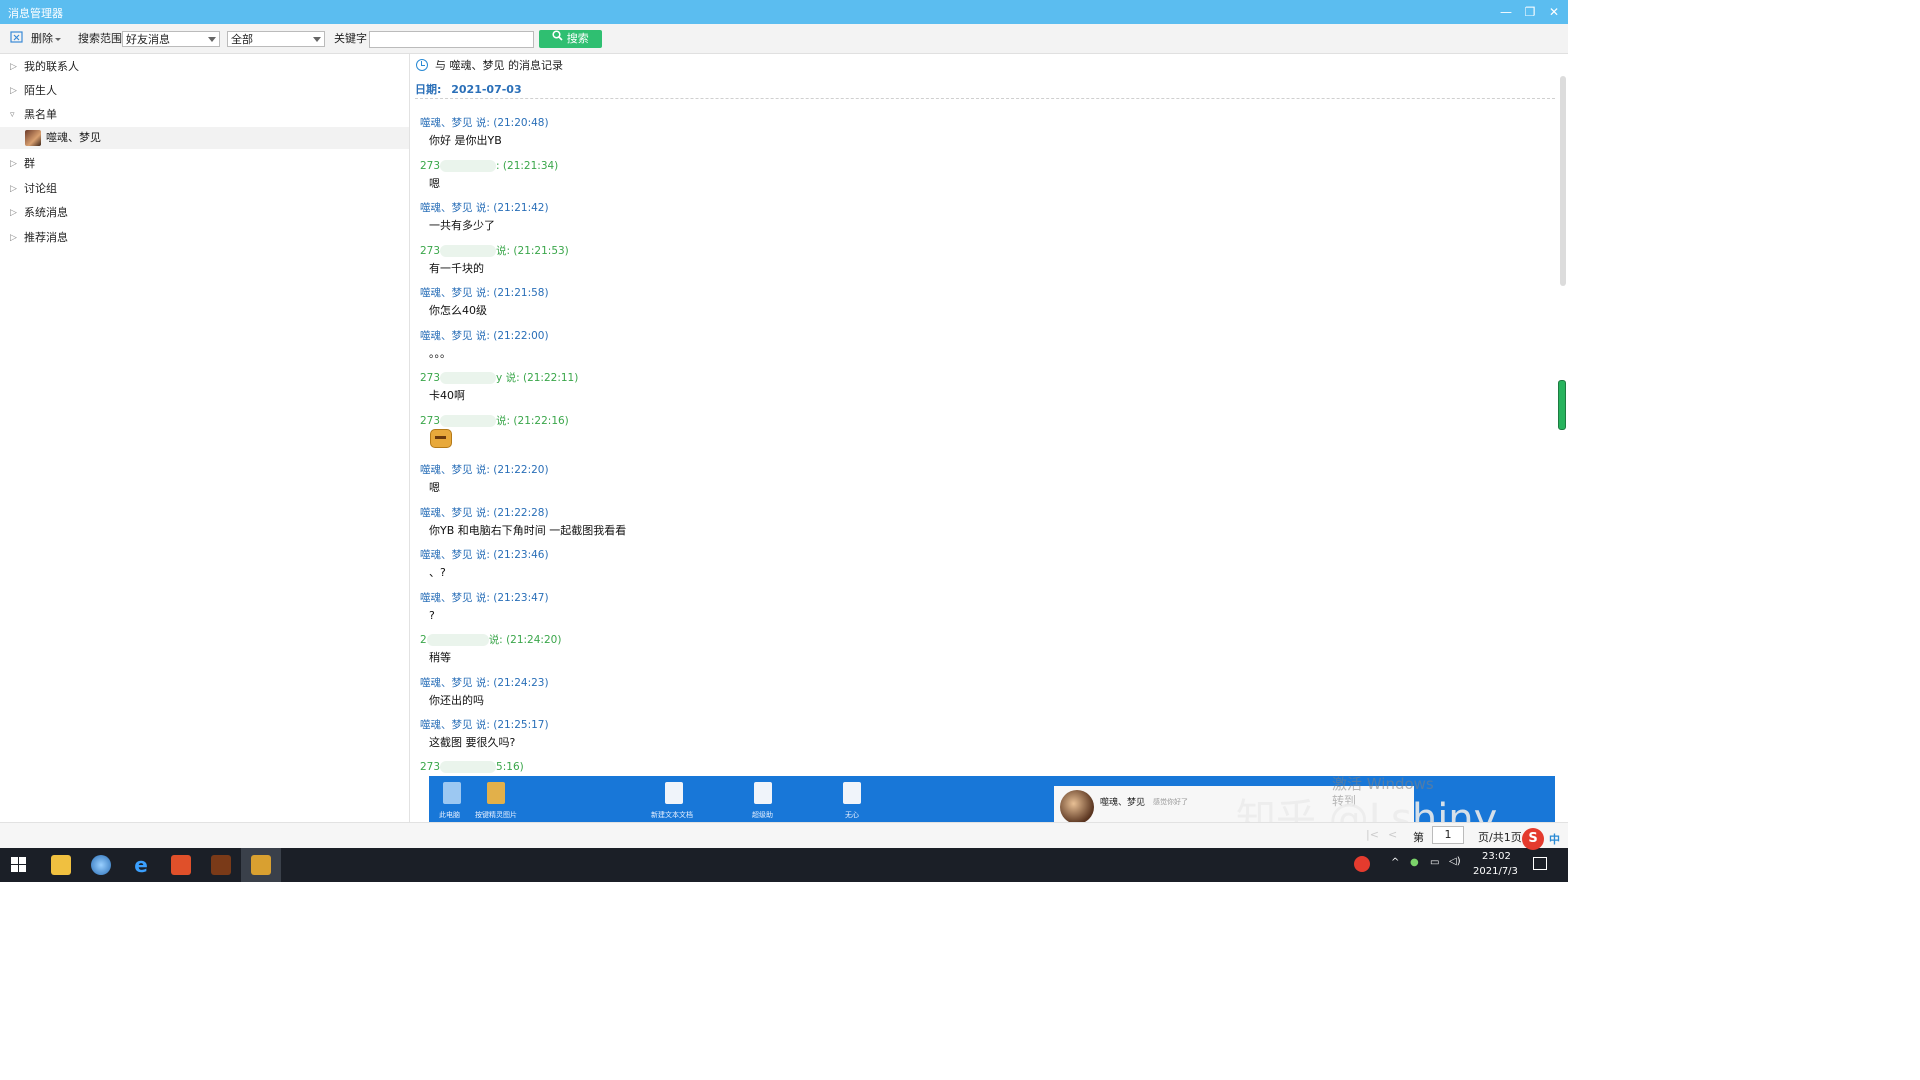 This screenshot has width=1920, height=1080. I want to click on delete-icon, so click(17, 38).